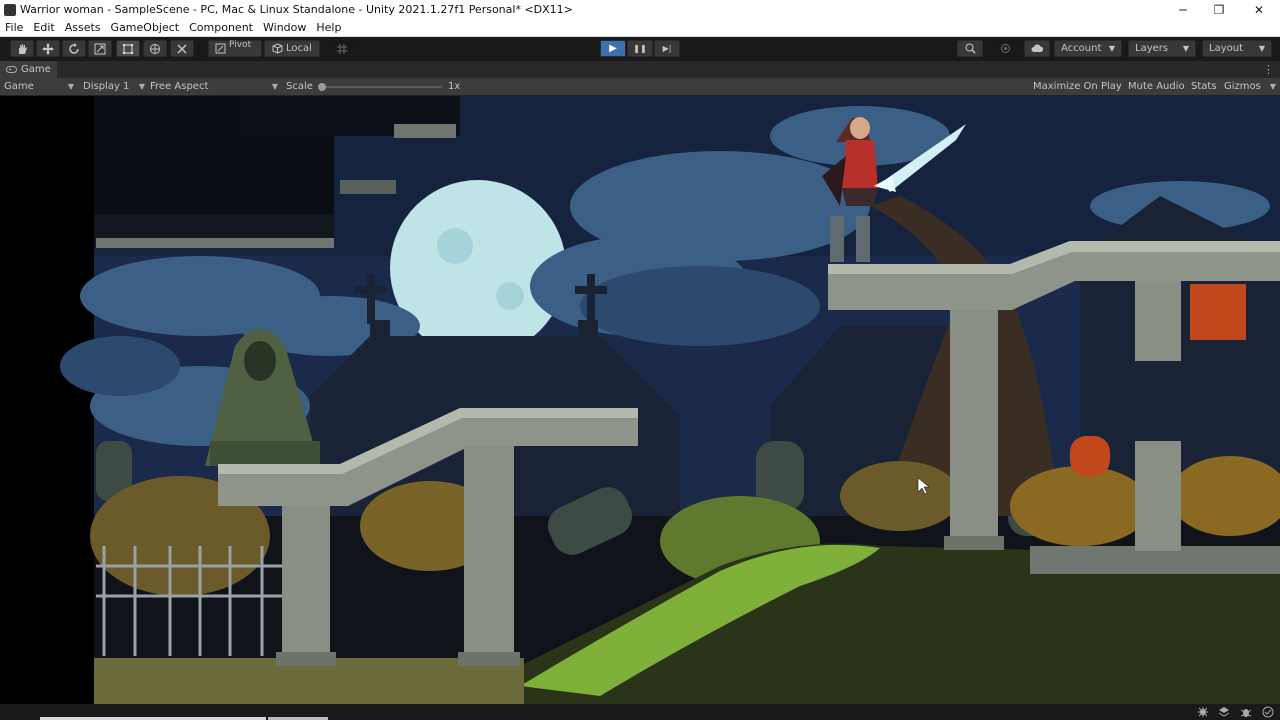  What do you see at coordinates (14, 27) in the screenshot?
I see `menu-file: File` at bounding box center [14, 27].